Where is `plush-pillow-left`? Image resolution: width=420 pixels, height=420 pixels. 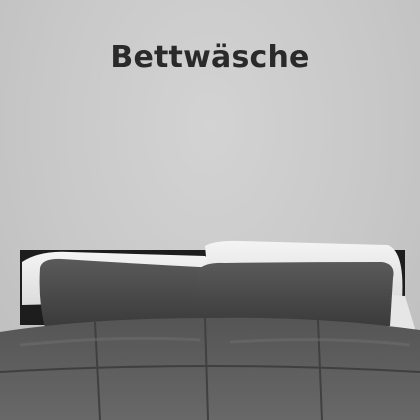 plush-pillow-left is located at coordinates (132, 293).